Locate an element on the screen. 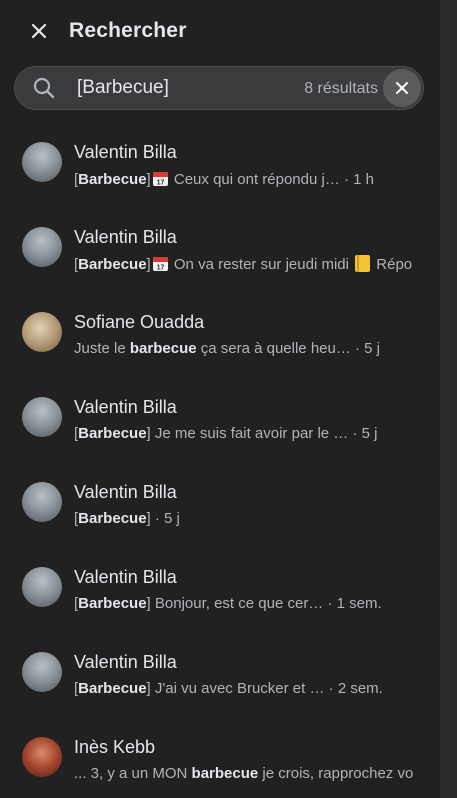 This screenshot has height=798, width=457. sender-name: Sofiane Ouadda is located at coordinates (139, 322).